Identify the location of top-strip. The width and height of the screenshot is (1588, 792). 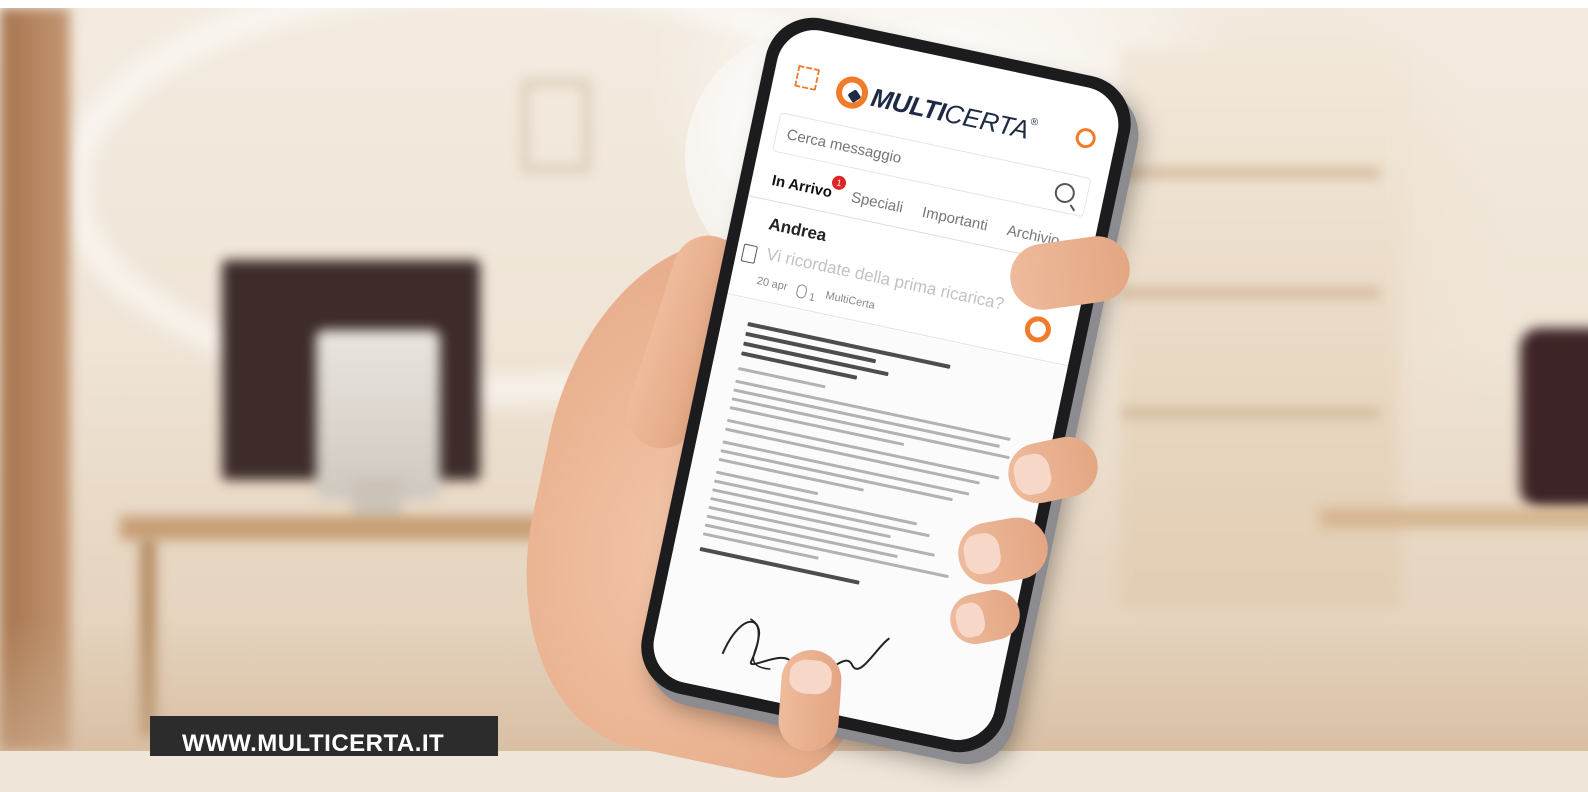
(794, 4).